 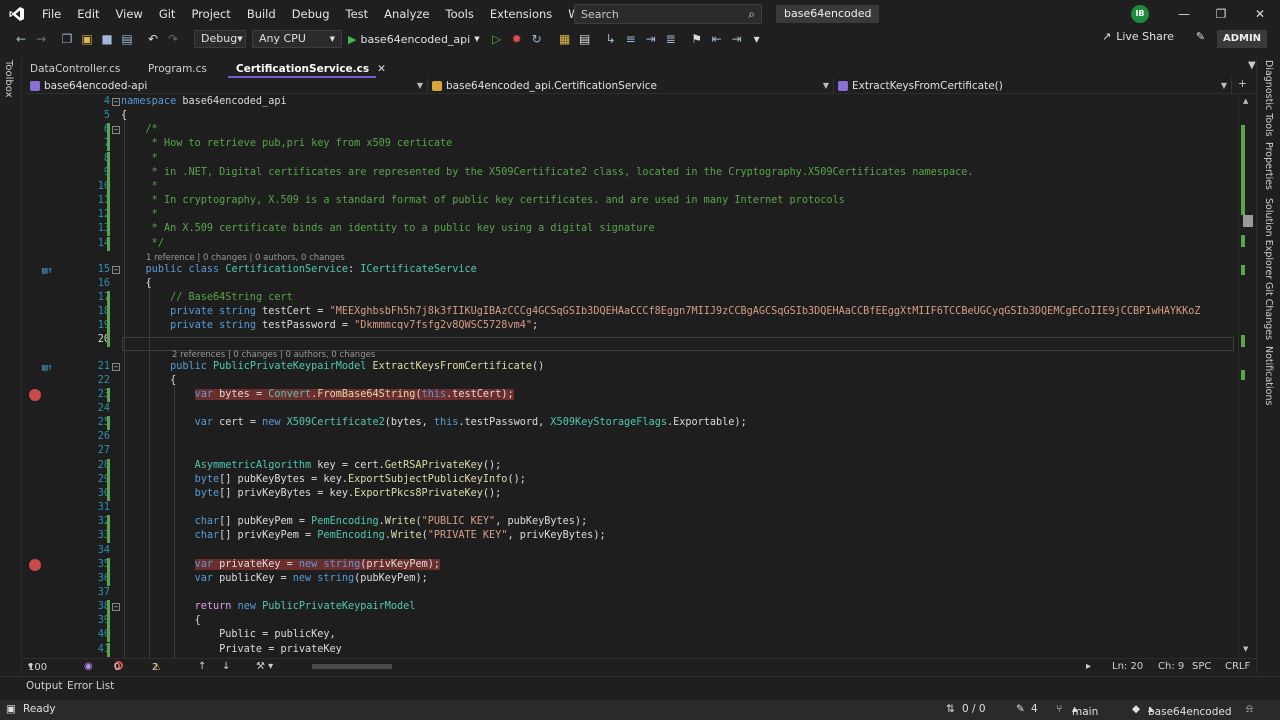 I want to click on save-icon: ■, so click(x=107, y=39).